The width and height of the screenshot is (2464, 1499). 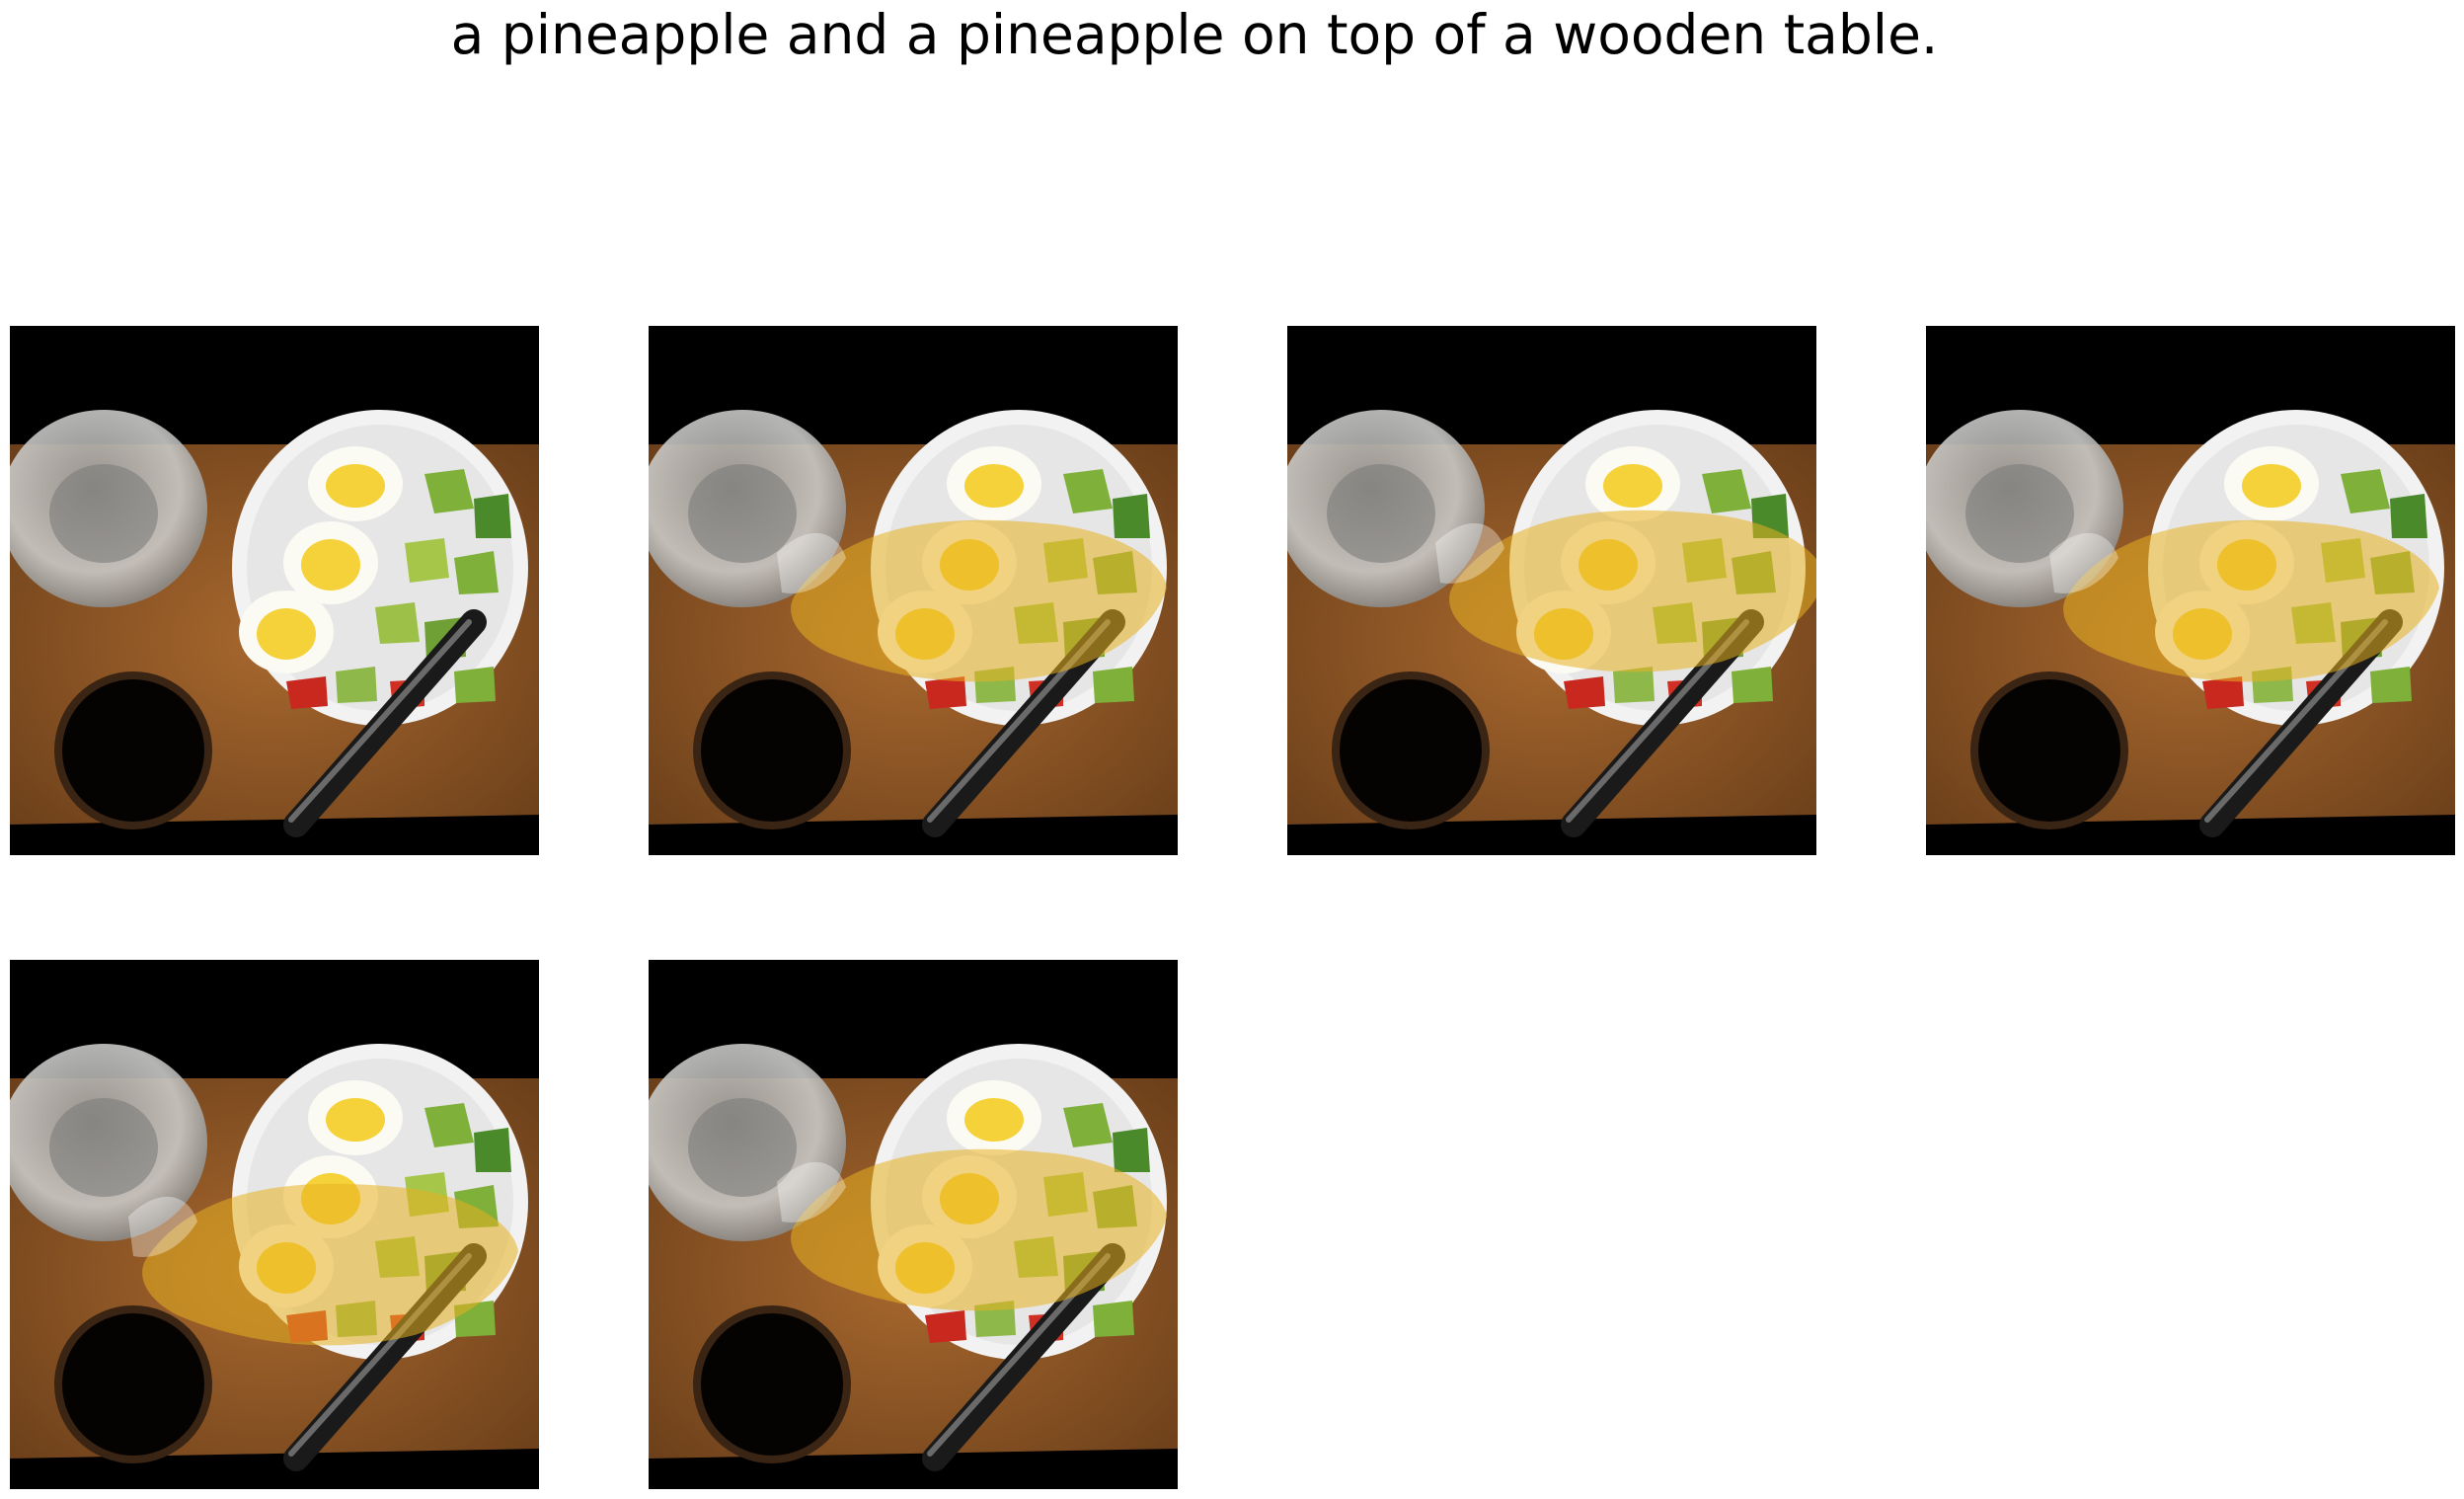 I want to click on food-photo-original, so click(x=274, y=590).